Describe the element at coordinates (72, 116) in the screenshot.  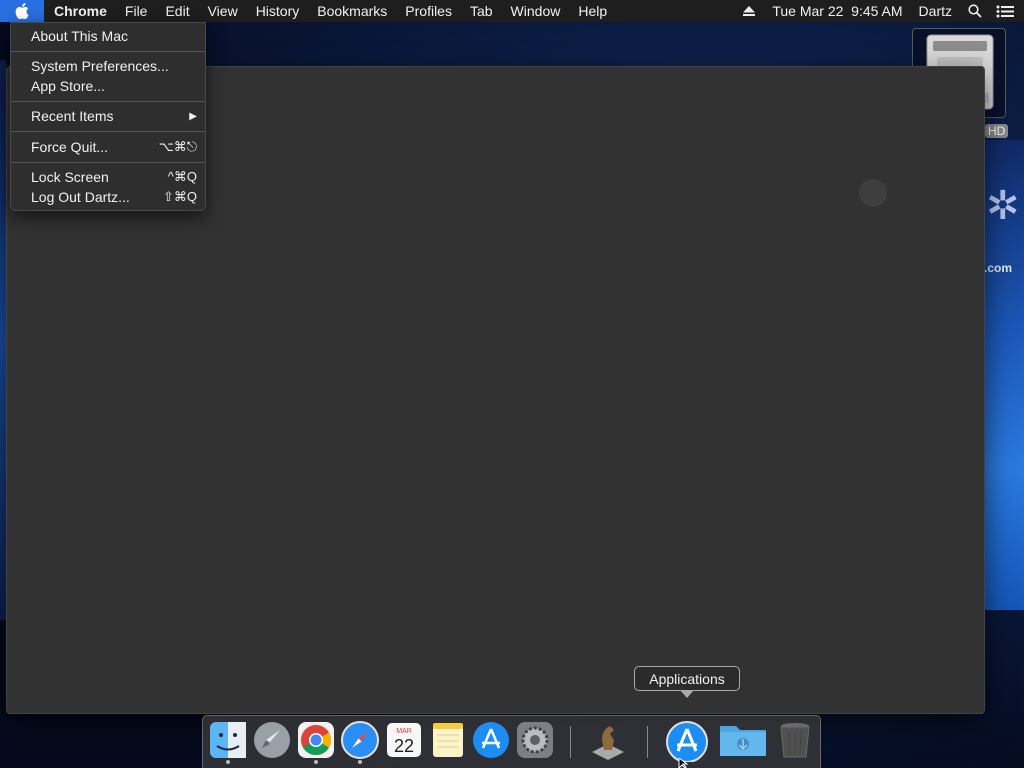
I see `menu-item-label: Recent Items` at that location.